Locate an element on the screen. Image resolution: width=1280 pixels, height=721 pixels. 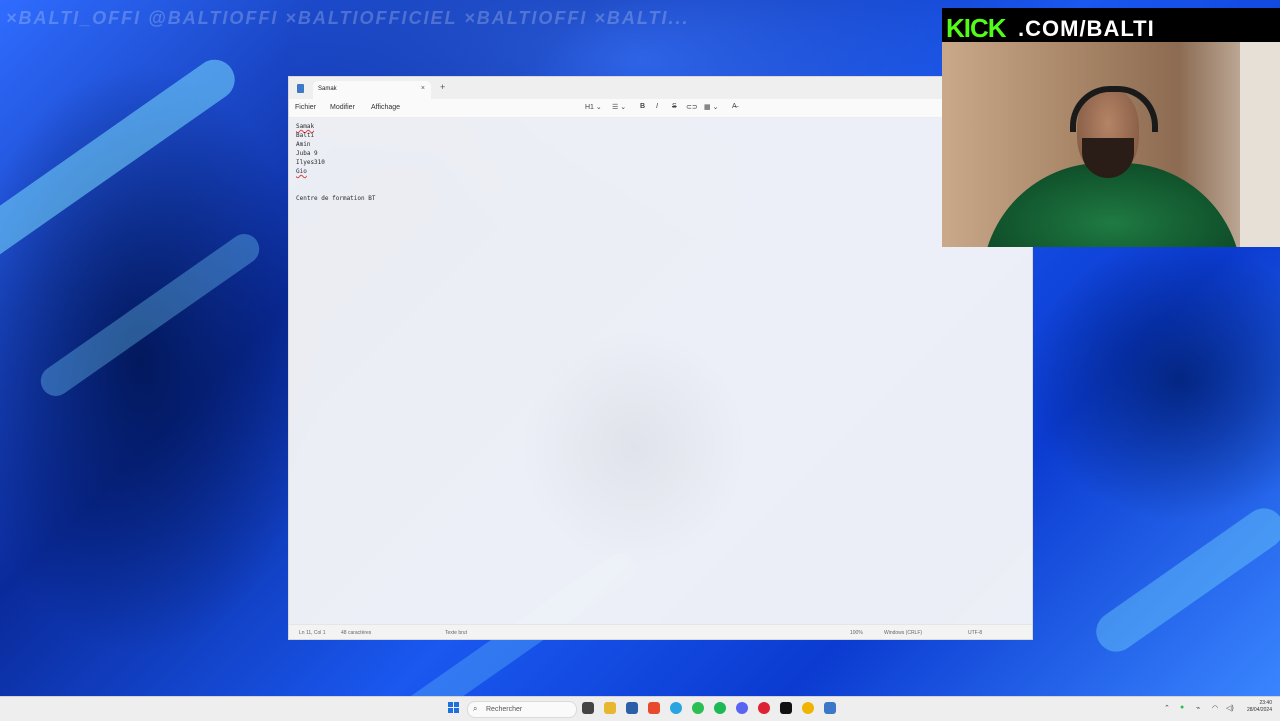
taskbar-search: ⌕ Rechercher is located at coordinates (522, 709).